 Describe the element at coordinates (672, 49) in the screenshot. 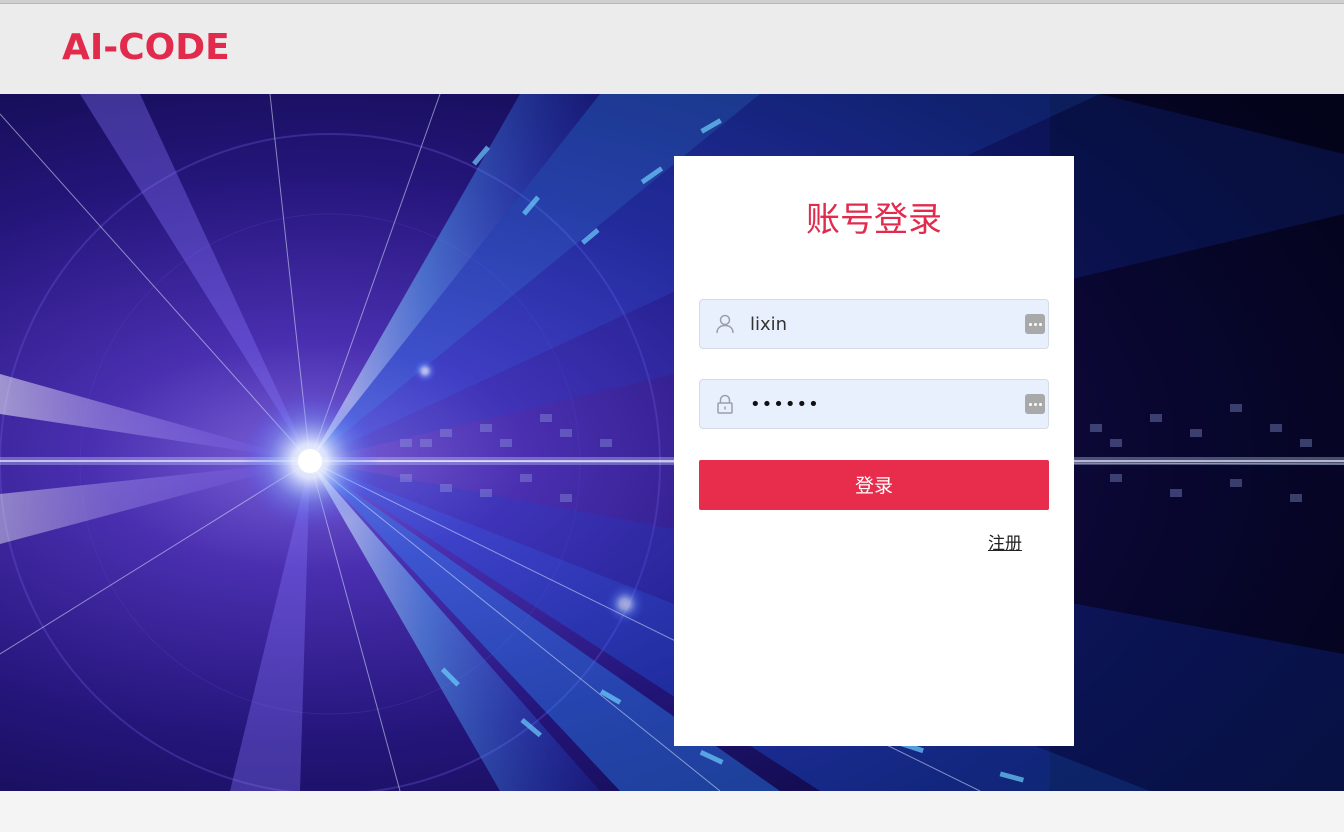

I see `site-header: AI-CODE` at that location.